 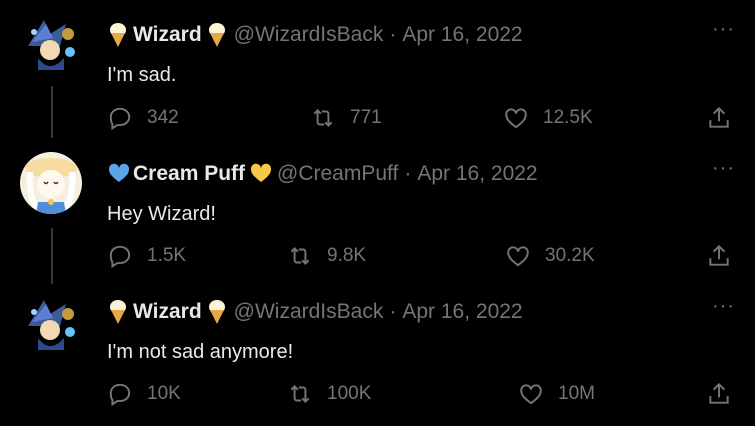 What do you see at coordinates (164, 393) in the screenshot?
I see `reply-count: 10K` at bounding box center [164, 393].